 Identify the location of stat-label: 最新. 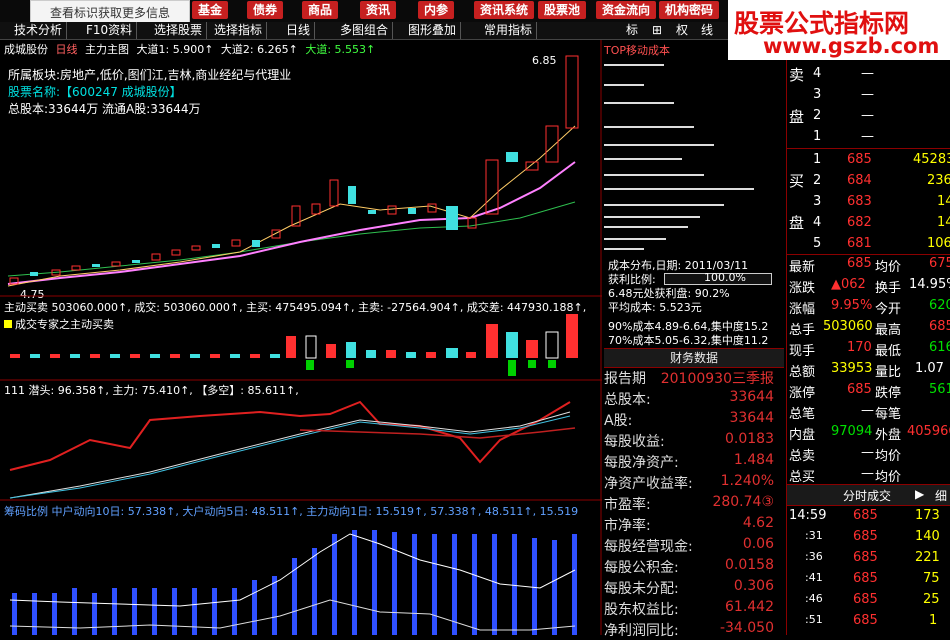
(802, 267).